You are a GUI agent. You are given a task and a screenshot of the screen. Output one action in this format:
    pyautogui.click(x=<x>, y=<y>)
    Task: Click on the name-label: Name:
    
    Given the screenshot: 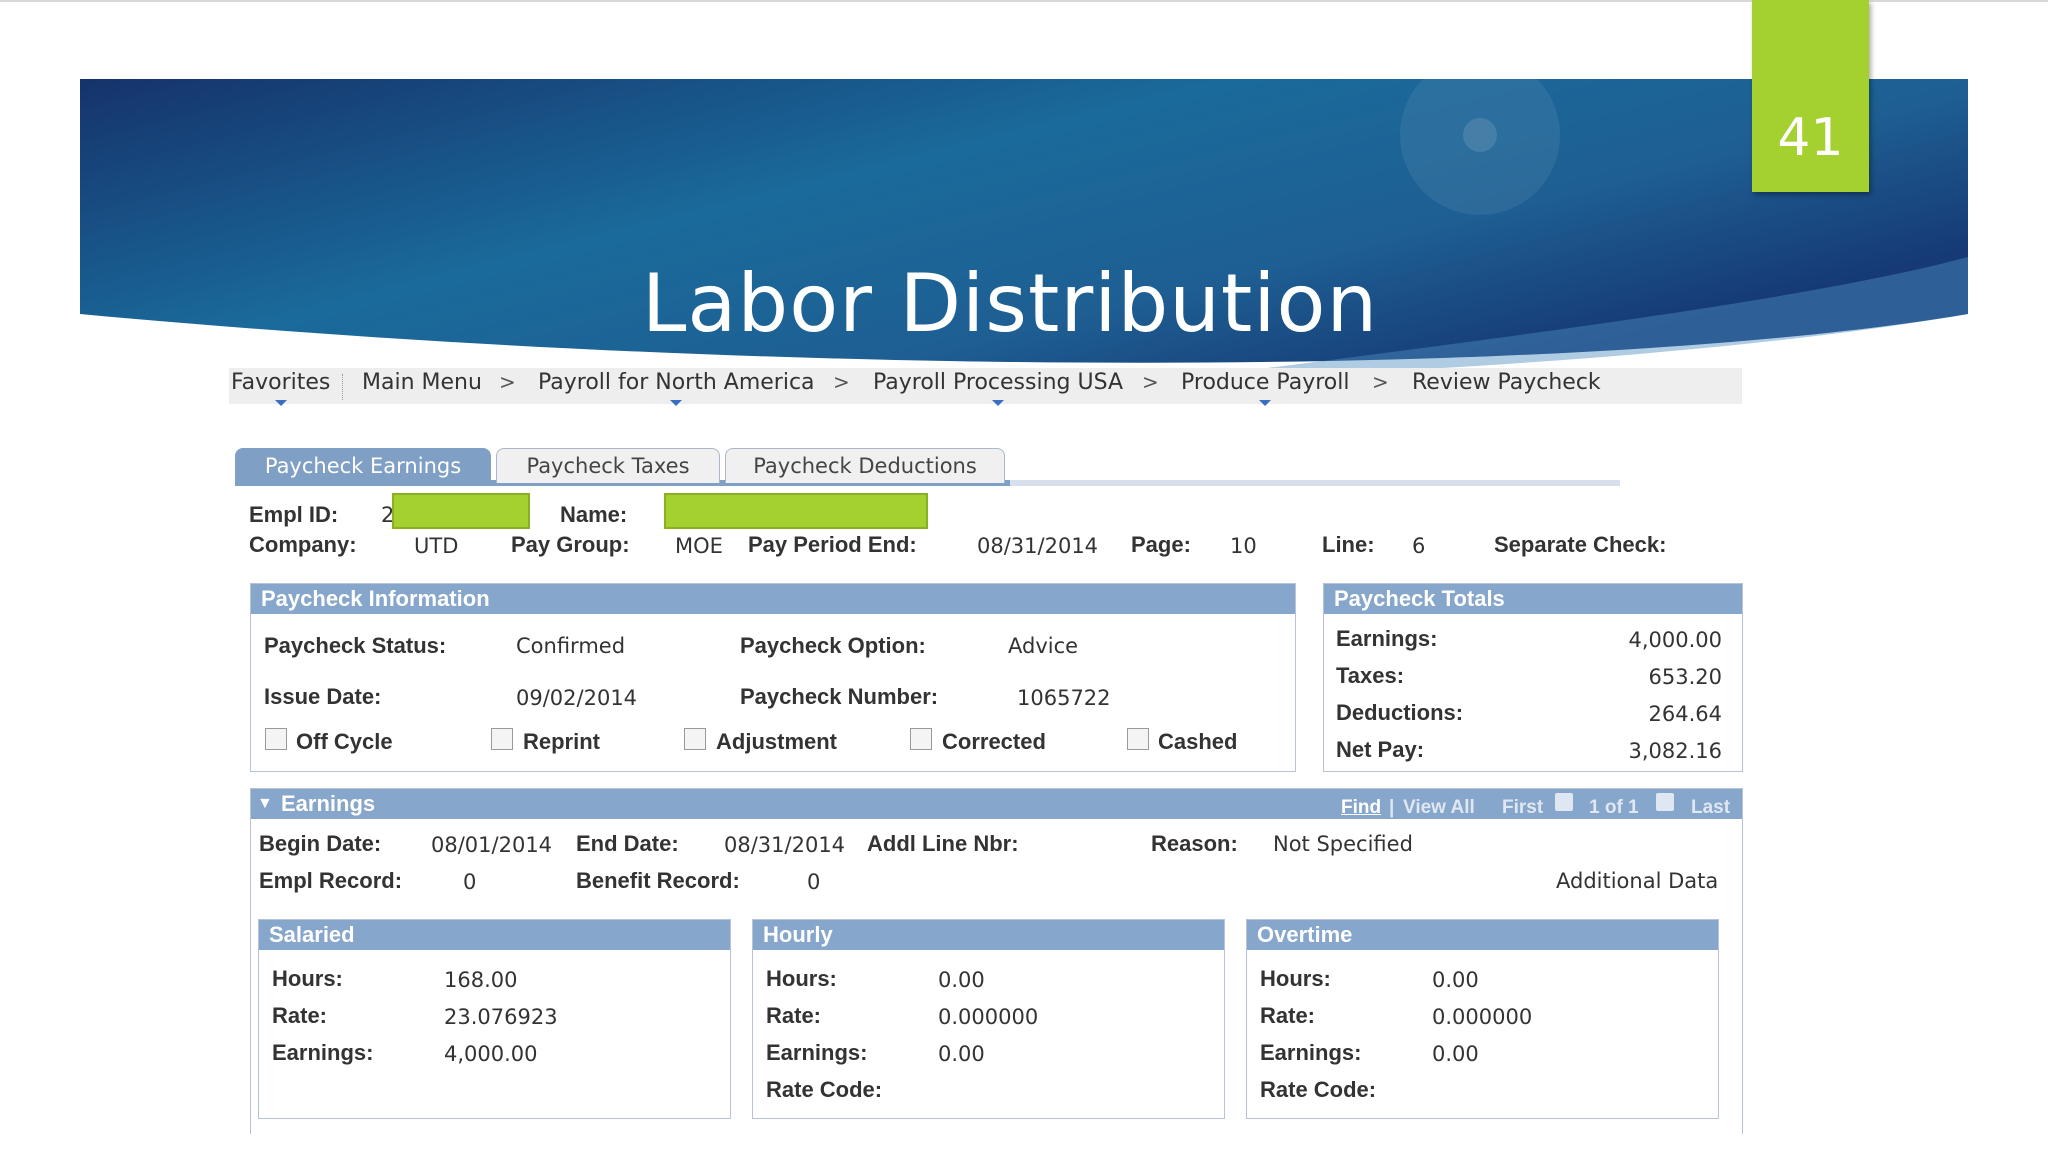 What is the action you would take?
    pyautogui.click(x=594, y=514)
    